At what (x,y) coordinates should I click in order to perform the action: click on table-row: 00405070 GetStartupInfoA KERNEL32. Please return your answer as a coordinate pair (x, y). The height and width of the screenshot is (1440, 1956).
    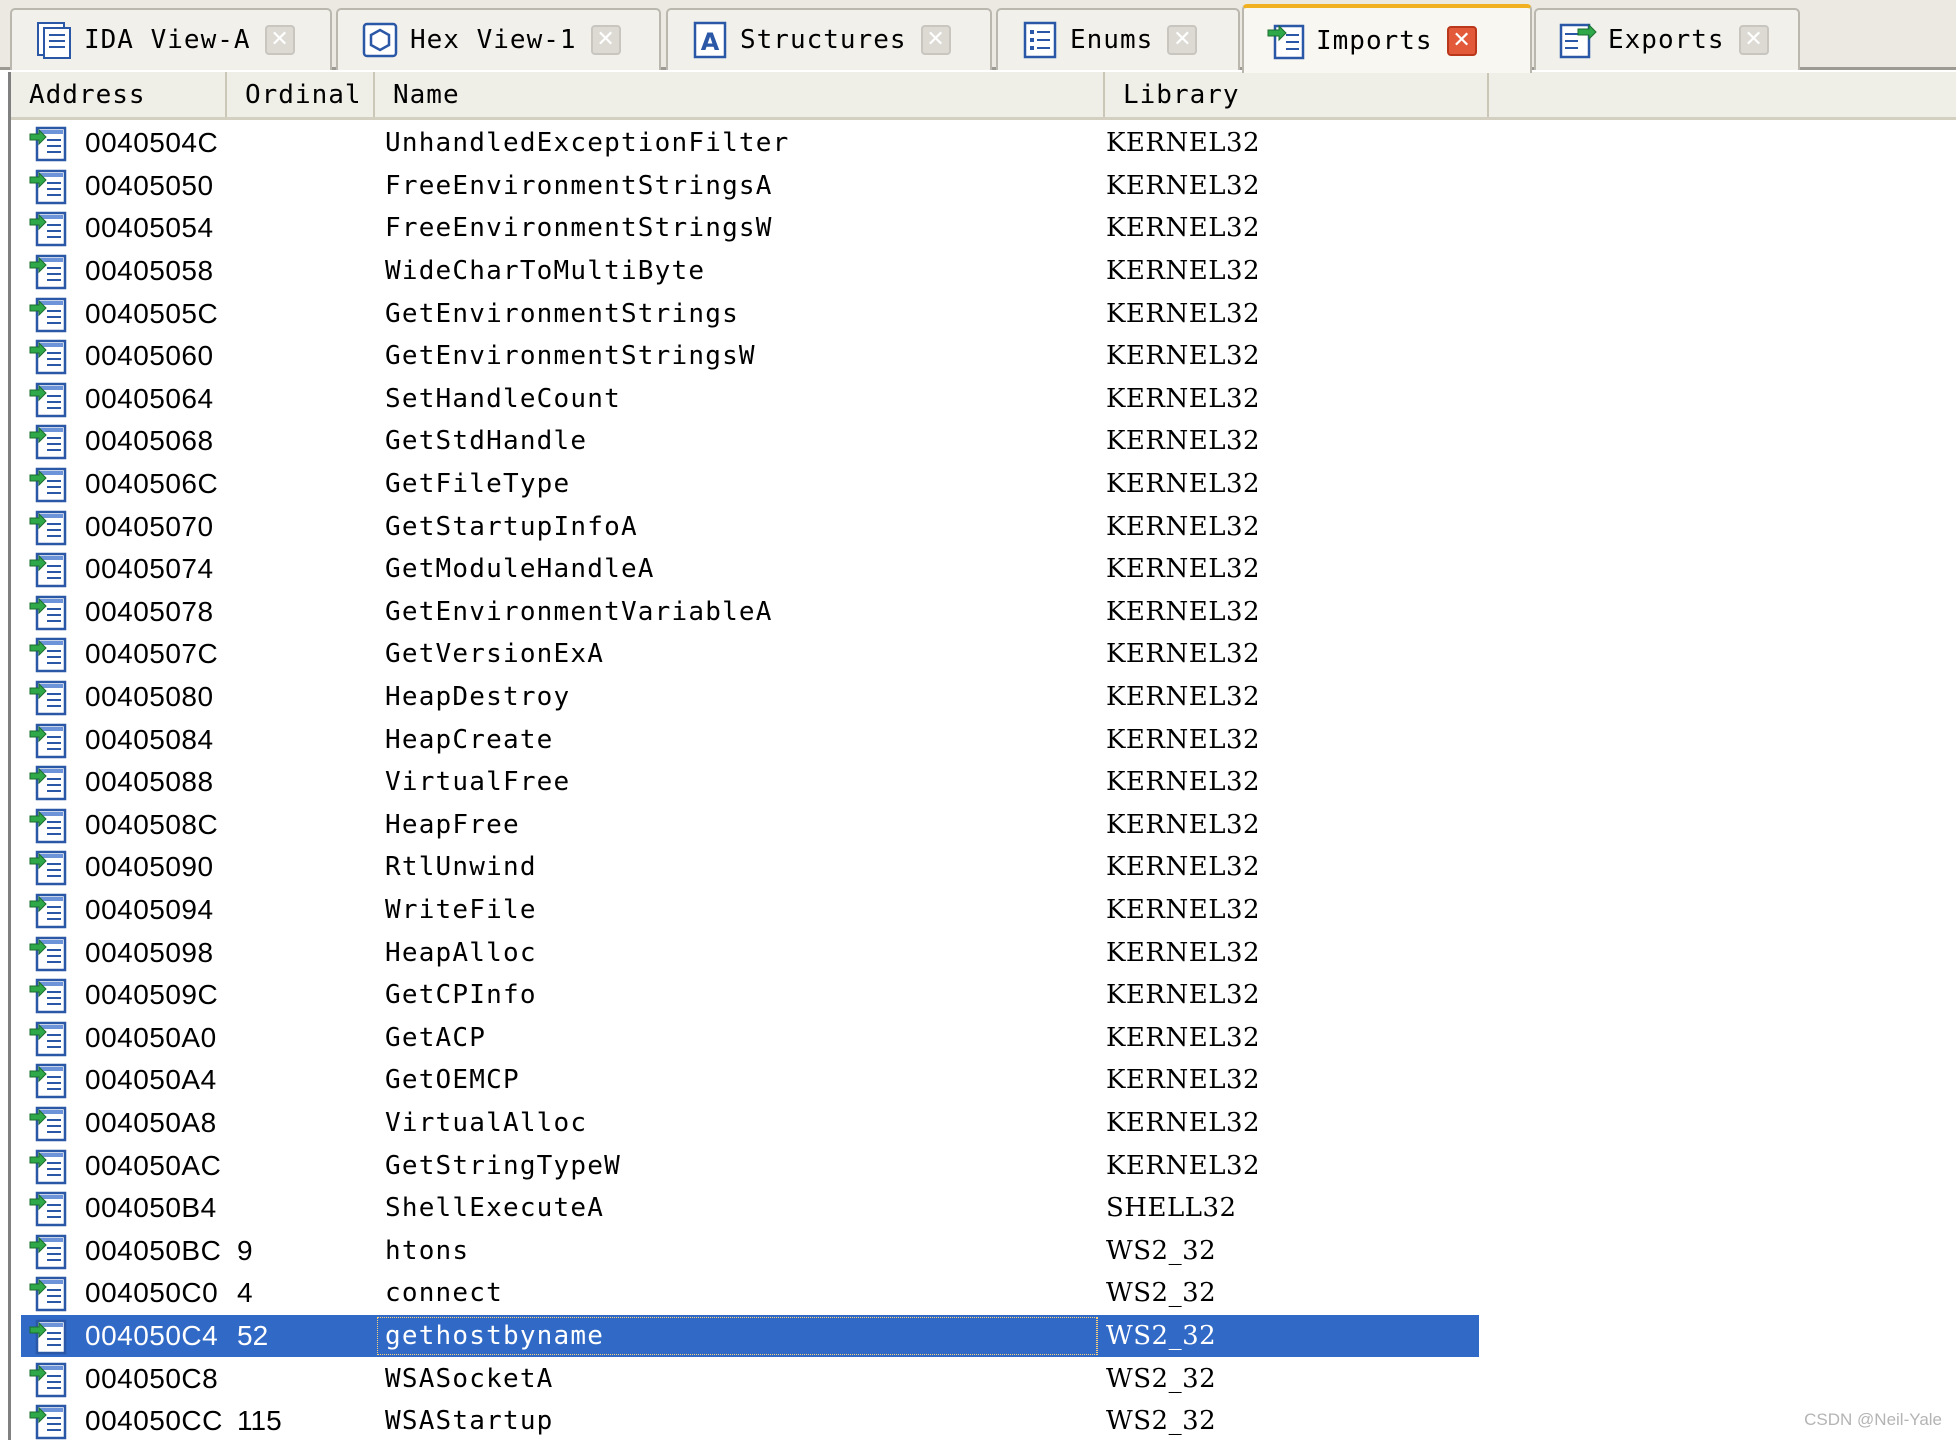
    Looking at the image, I should click on (983, 526).